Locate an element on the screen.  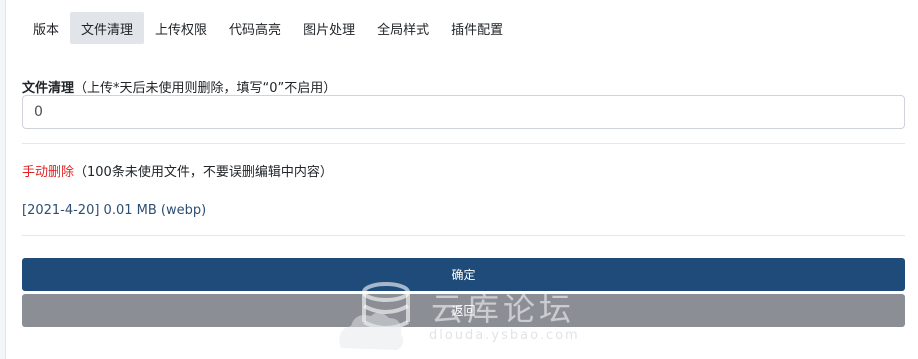
file-cleanup-hint: （上传*天后未使用则删除，填写“0”不启用） is located at coordinates (205, 88).